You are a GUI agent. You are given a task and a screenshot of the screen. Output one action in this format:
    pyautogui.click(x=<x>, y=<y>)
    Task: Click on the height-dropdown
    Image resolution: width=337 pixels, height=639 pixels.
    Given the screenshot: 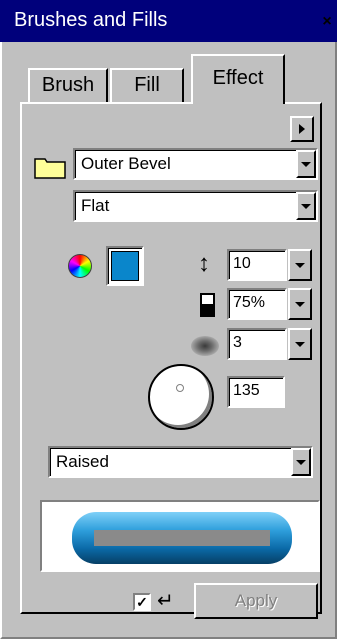 What is the action you would take?
    pyautogui.click(x=300, y=265)
    